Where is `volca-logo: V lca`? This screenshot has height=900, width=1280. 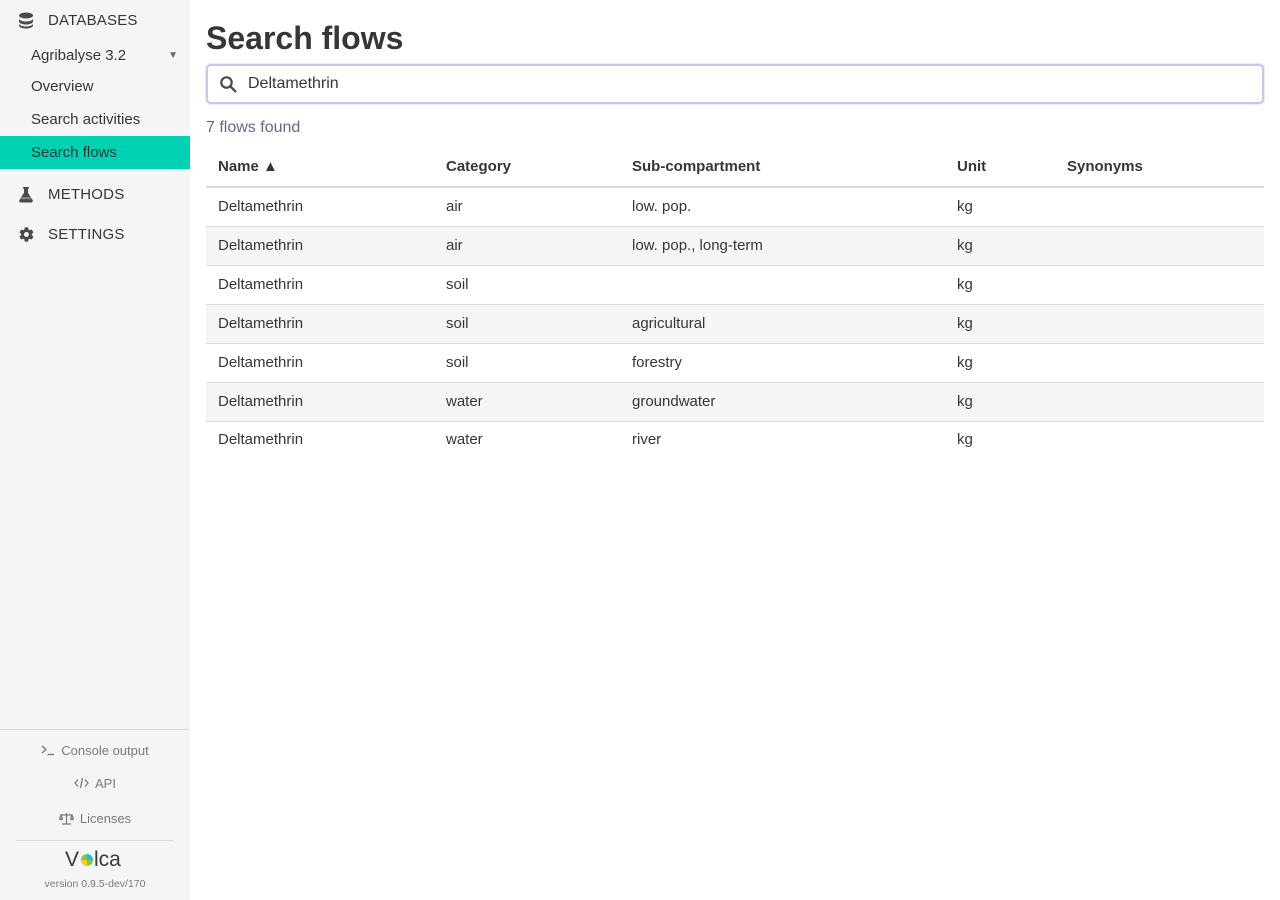 volca-logo: V lca is located at coordinates (95, 859).